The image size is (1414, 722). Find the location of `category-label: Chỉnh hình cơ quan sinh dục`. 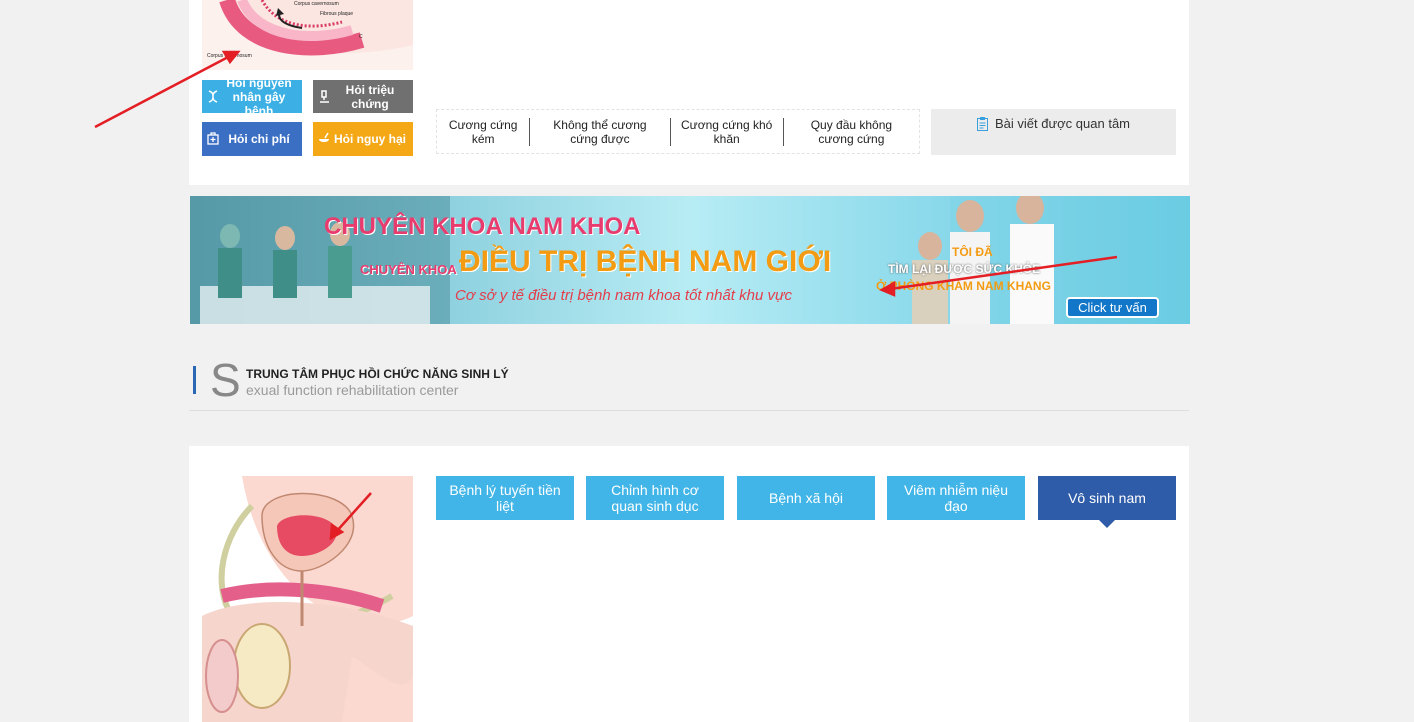

category-label: Chỉnh hình cơ quan sinh dục is located at coordinates (655, 498).